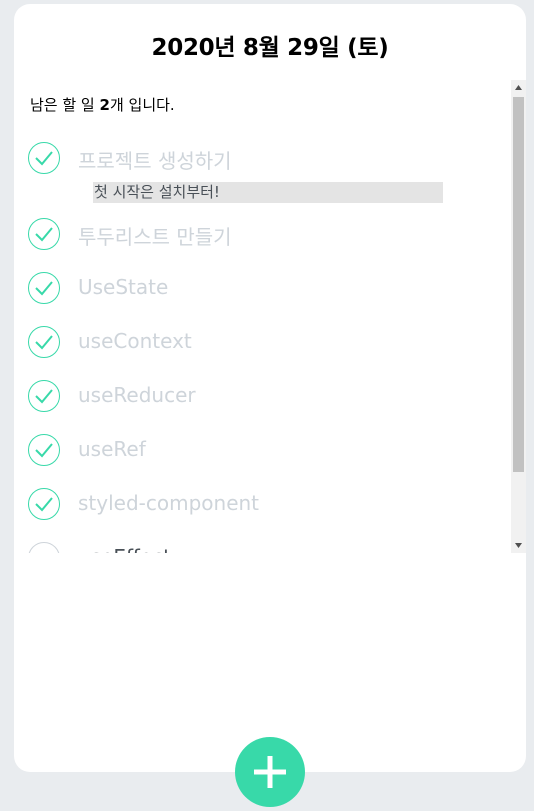 This screenshot has height=811, width=534. What do you see at coordinates (112, 449) in the screenshot?
I see `todo-text: useRef` at bounding box center [112, 449].